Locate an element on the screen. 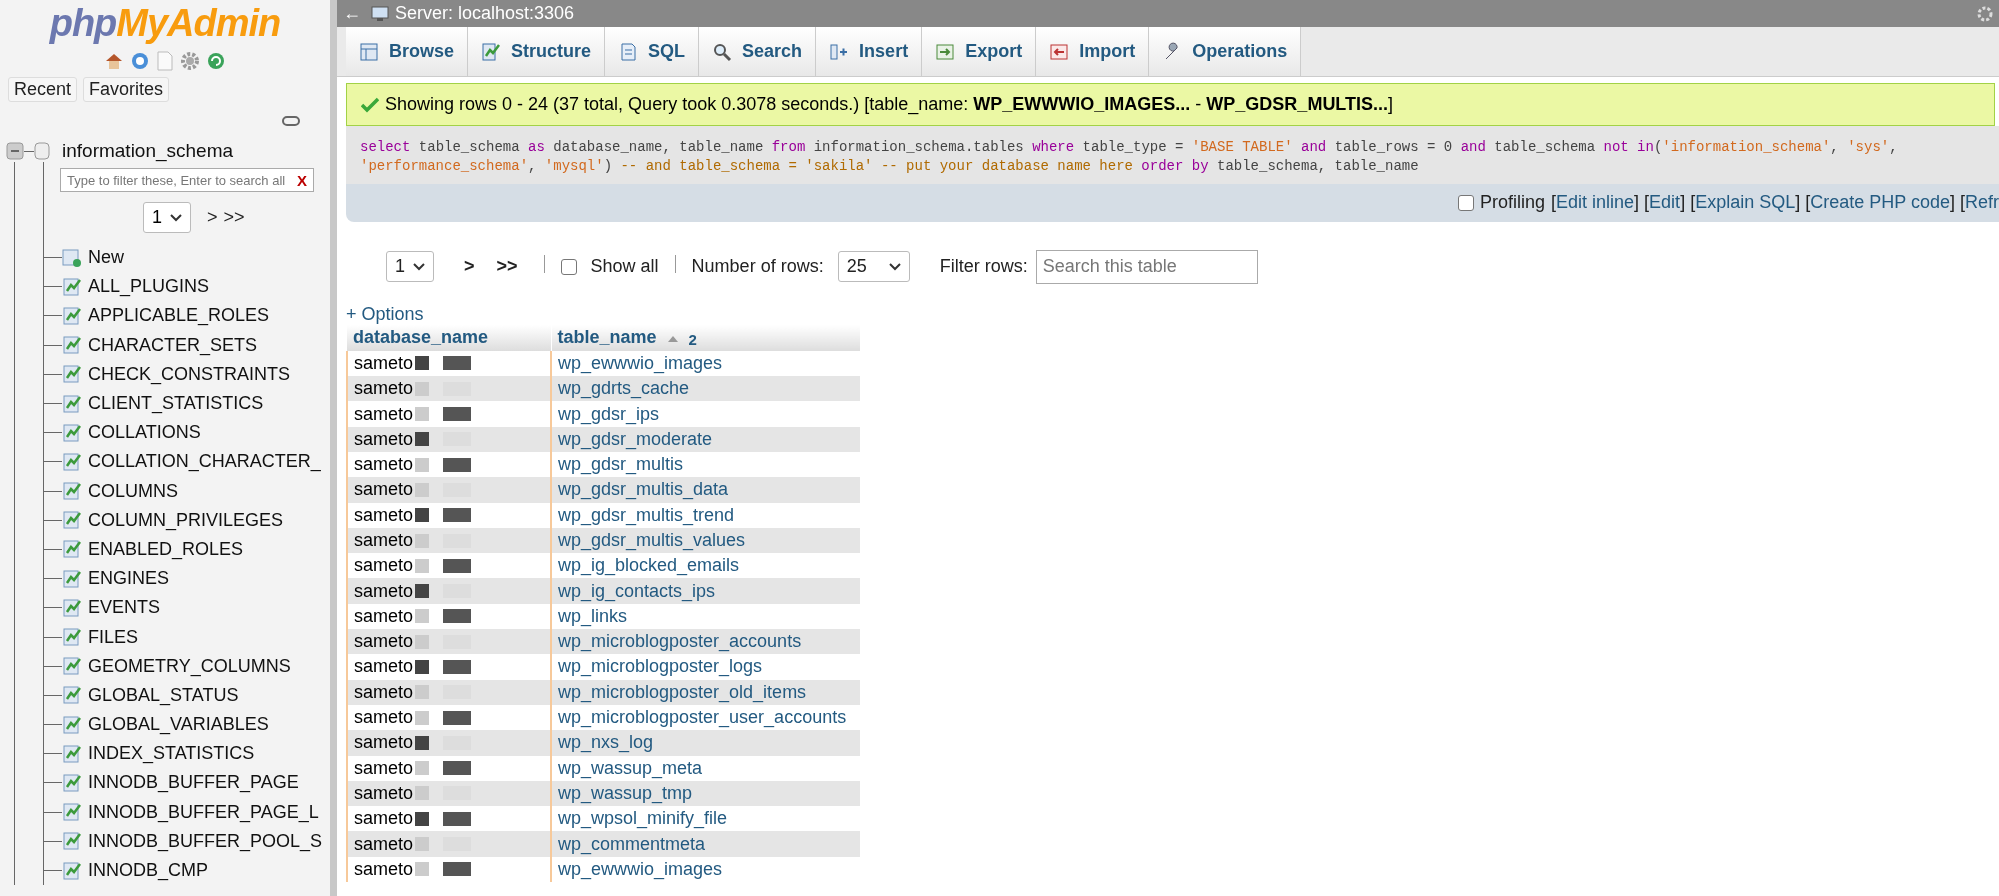 The image size is (1999, 896). sidebar-tab-button: Recent is located at coordinates (43, 89).